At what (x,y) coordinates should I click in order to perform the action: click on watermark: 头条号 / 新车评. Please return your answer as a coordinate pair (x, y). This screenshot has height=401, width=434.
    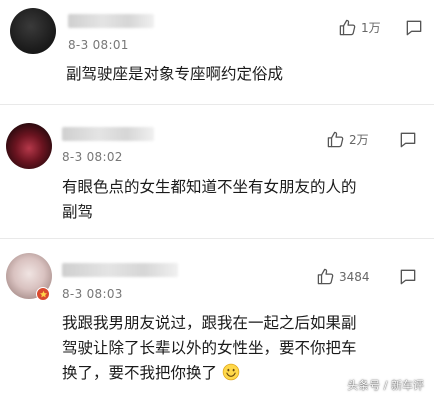
    Looking at the image, I should click on (385, 385).